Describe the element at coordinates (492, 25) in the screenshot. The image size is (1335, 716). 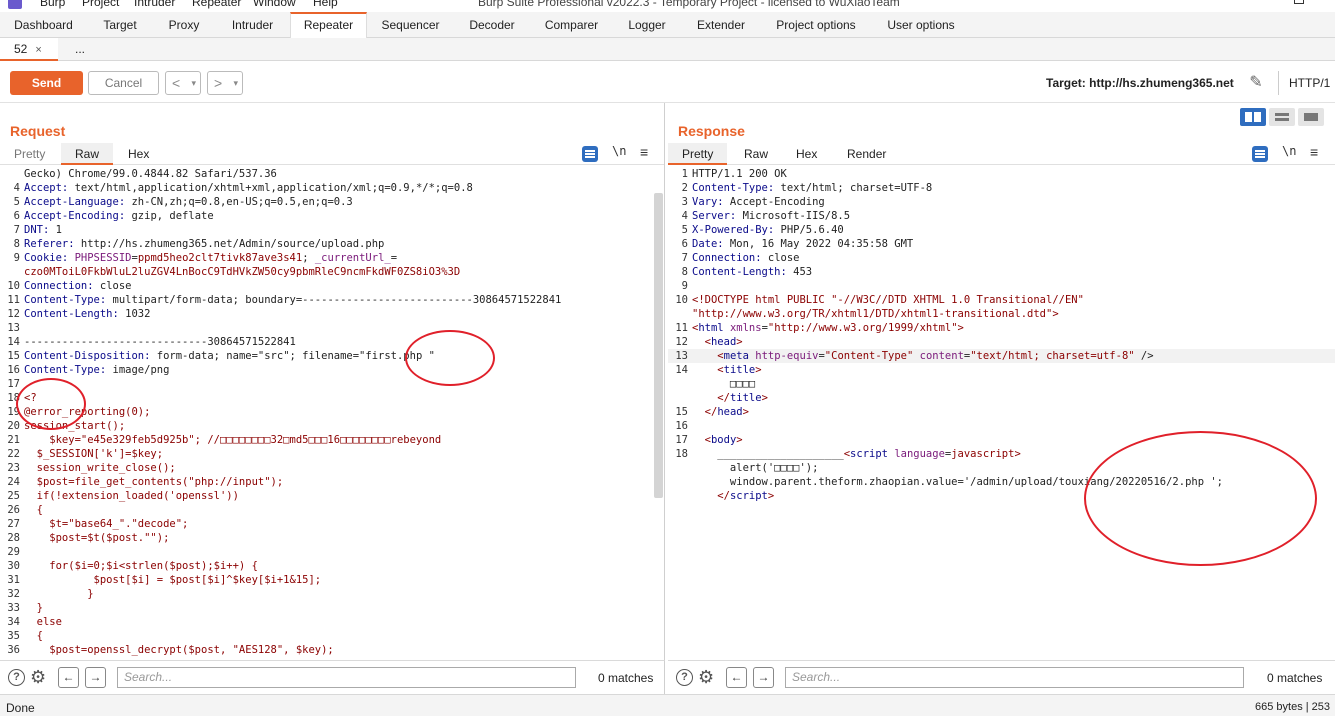
I see `tab-decoder: Decoder` at that location.